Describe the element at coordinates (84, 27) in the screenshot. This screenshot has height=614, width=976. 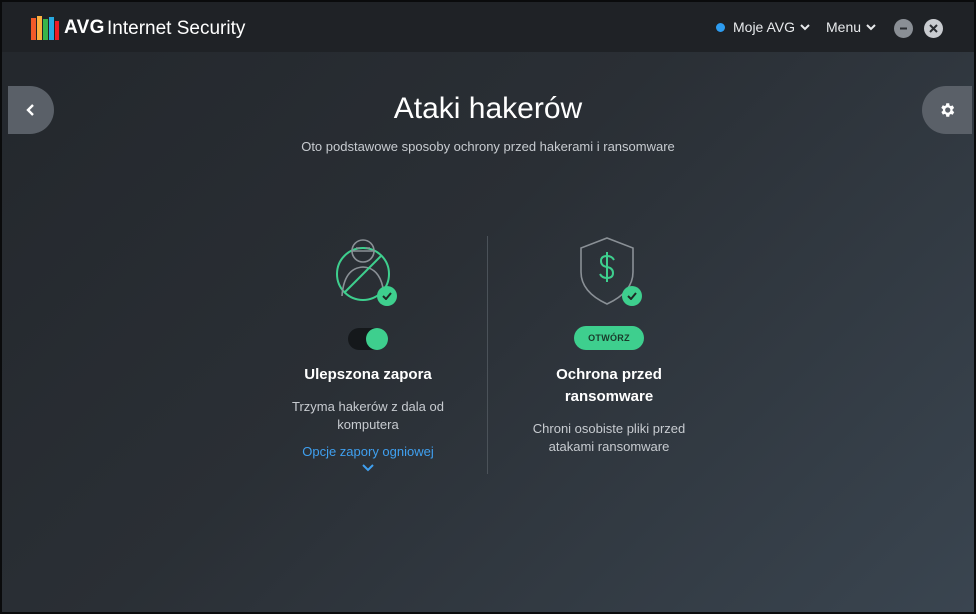
I see `brand-name: AVG` at that location.